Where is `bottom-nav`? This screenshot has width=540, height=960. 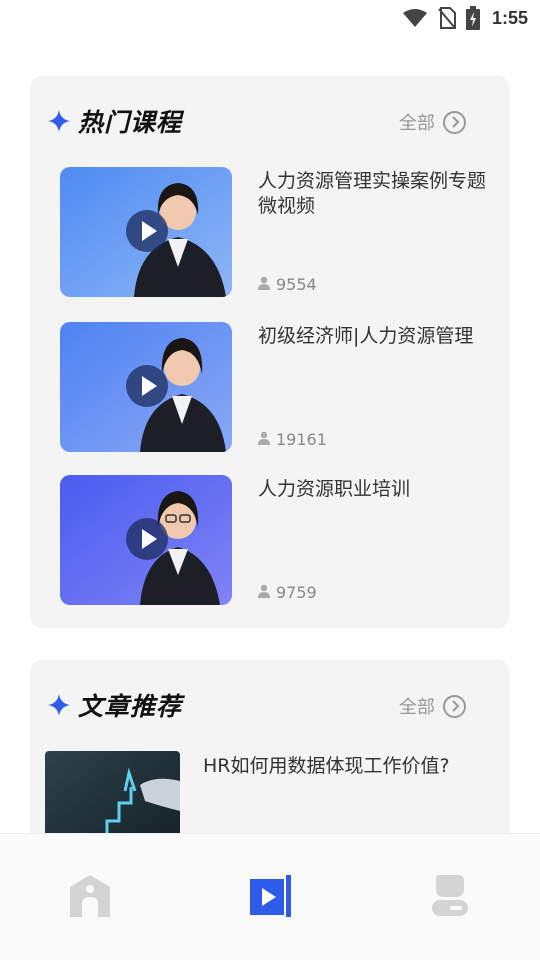
bottom-nav is located at coordinates (270, 896).